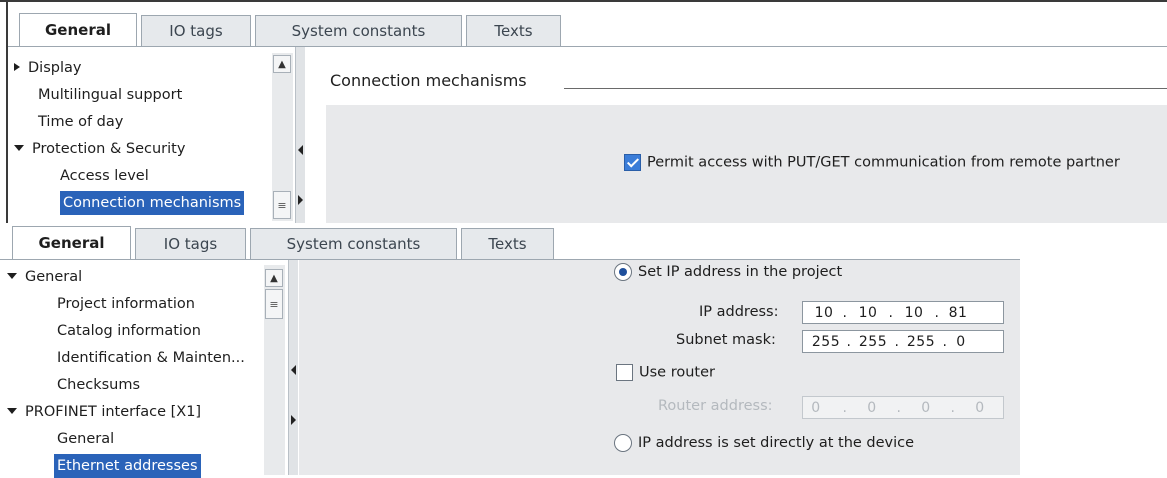  Describe the element at coordinates (677, 372) in the screenshot. I see `use-router-label: Use router` at that location.